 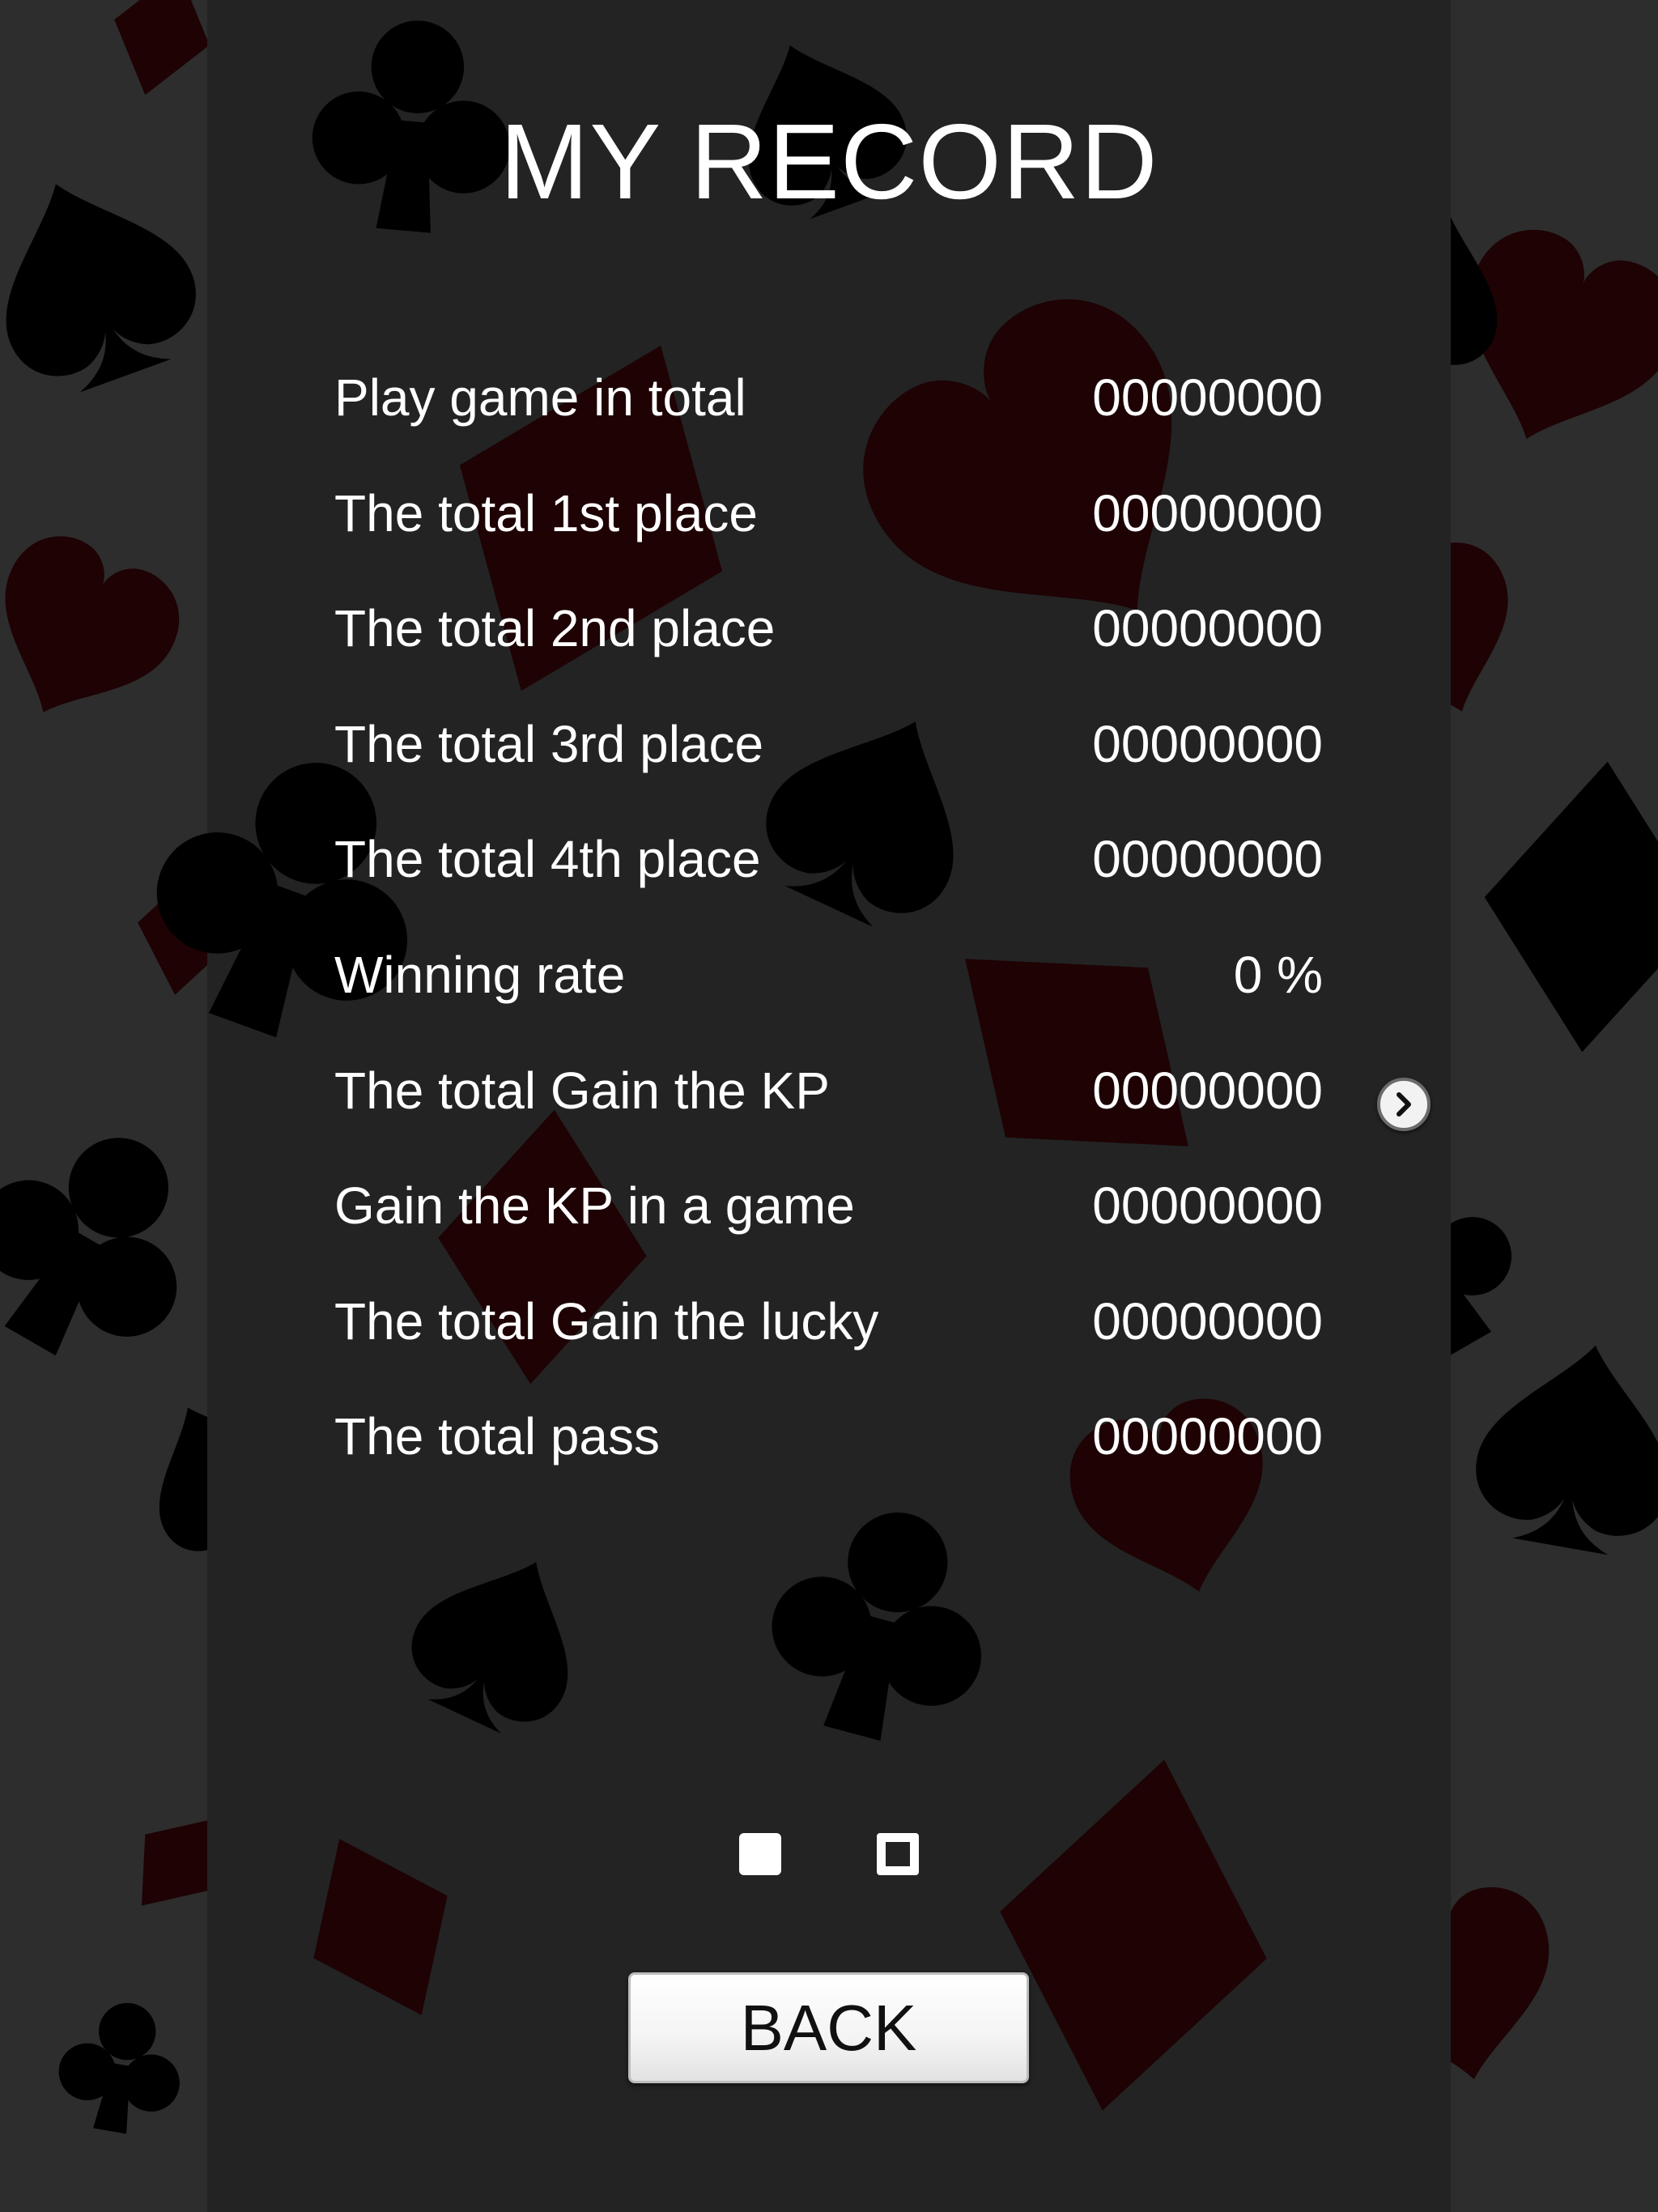 I want to click on stat-label: Winning rate, so click(x=480, y=975).